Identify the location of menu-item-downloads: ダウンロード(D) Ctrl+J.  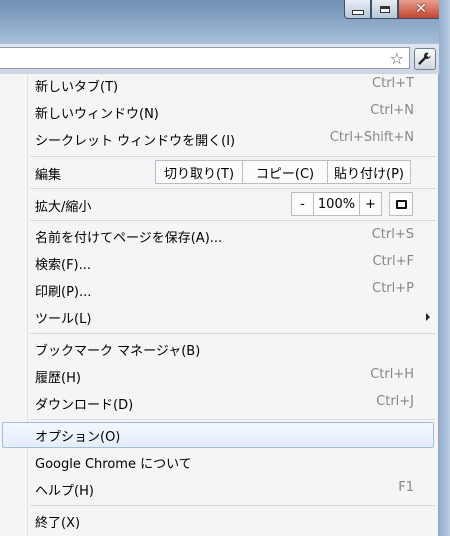
(218, 403).